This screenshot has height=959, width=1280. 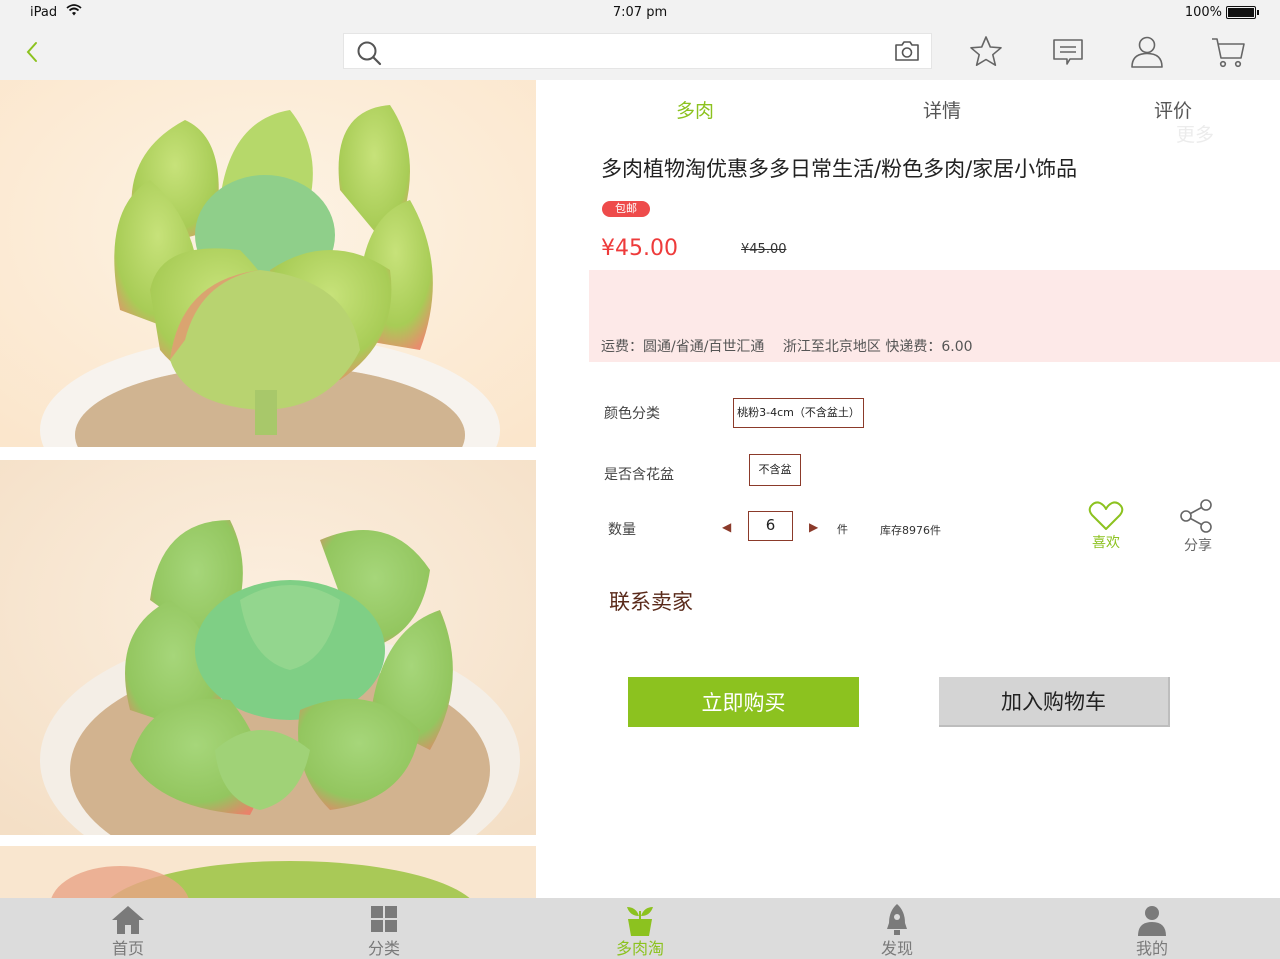 What do you see at coordinates (383, 948) in the screenshot?
I see `tab-category-label: 分类` at bounding box center [383, 948].